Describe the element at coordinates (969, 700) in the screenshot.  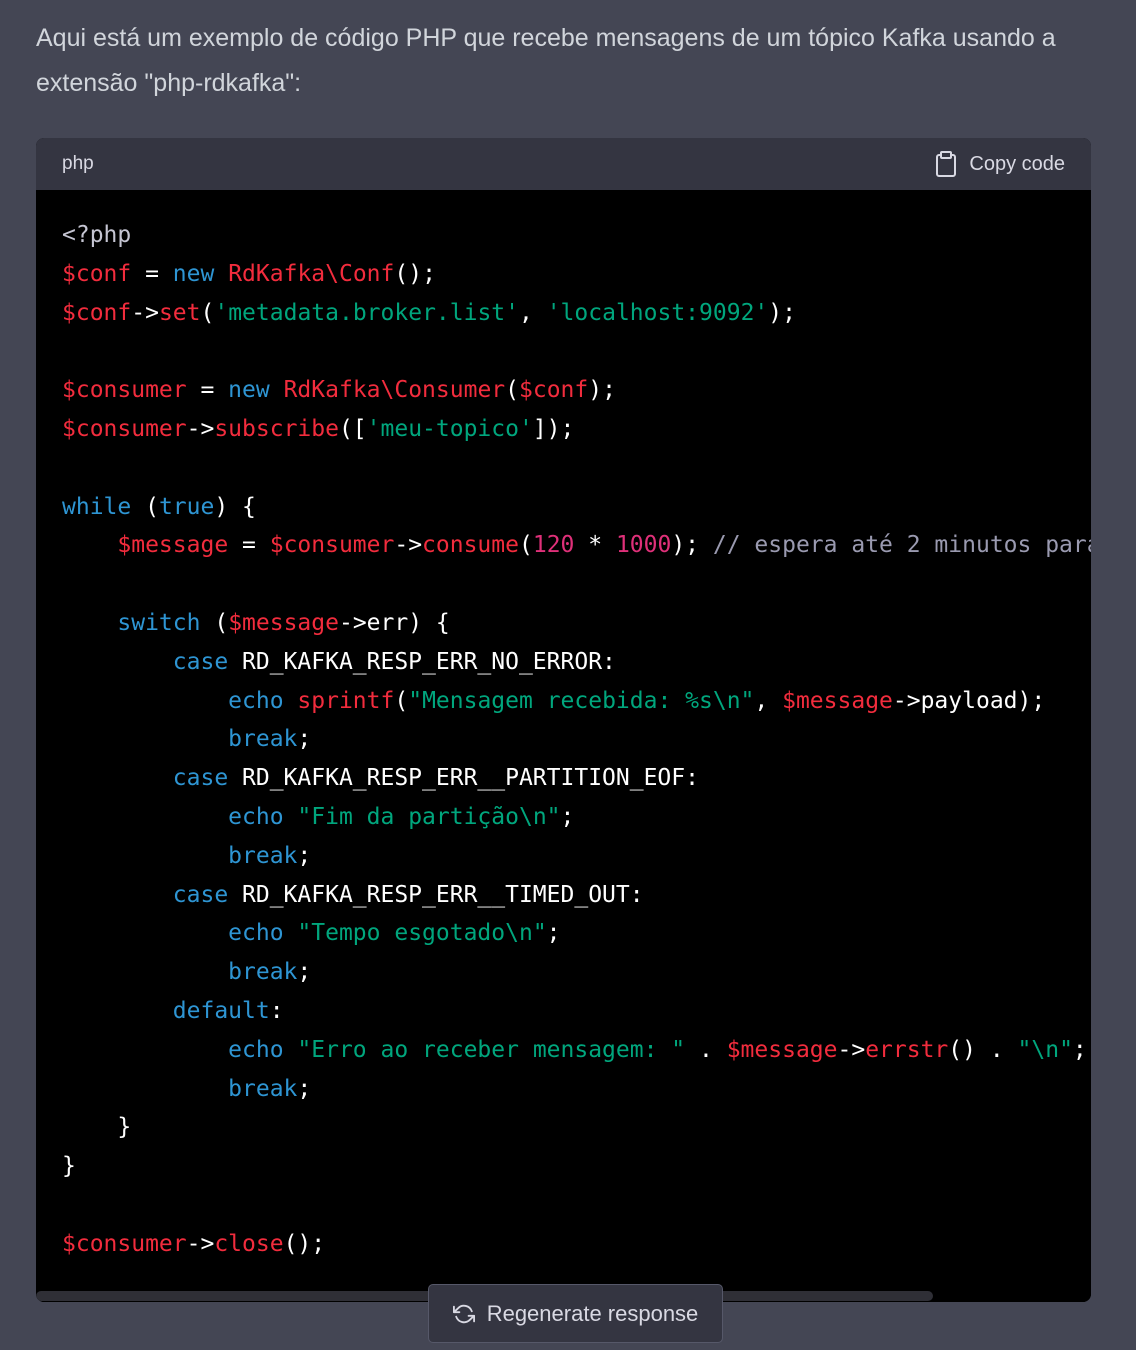
I see `code-token: ->payload);` at that location.